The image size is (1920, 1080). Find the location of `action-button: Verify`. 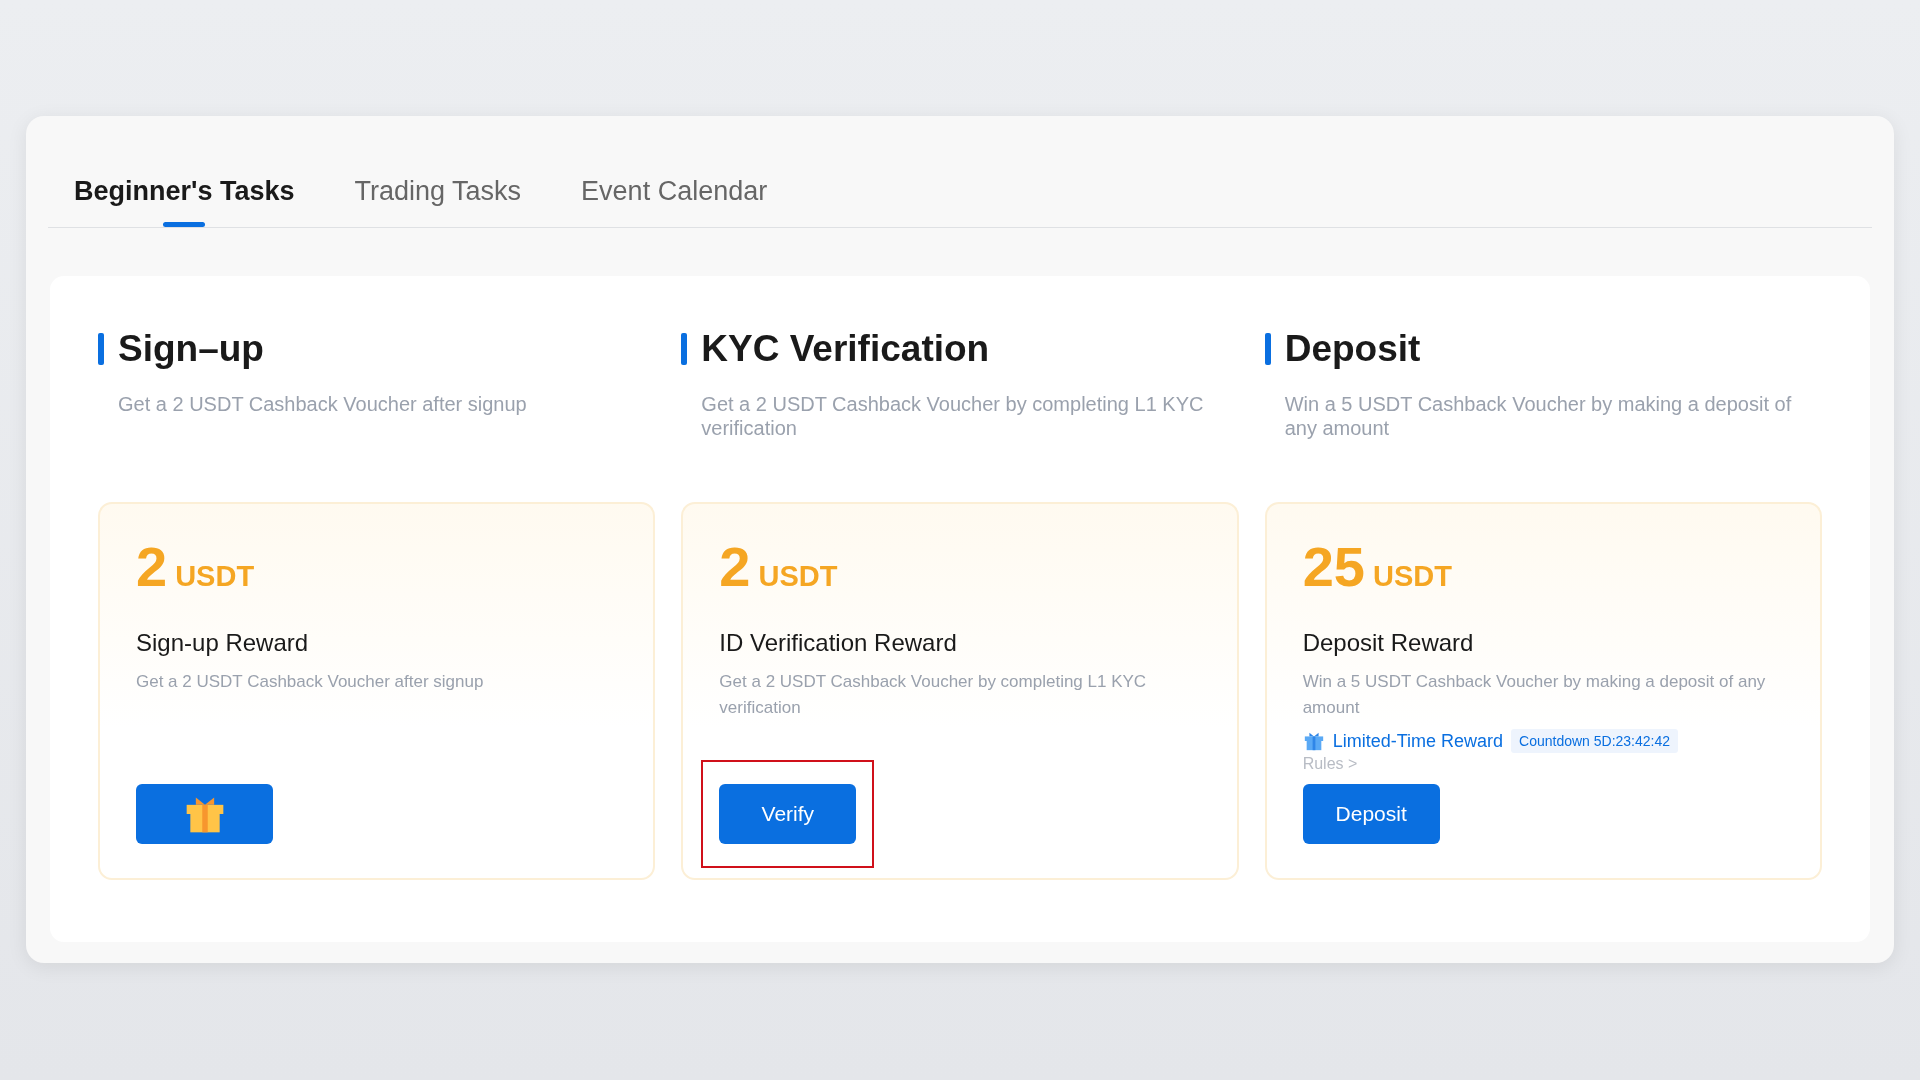

action-button: Verify is located at coordinates (788, 814).